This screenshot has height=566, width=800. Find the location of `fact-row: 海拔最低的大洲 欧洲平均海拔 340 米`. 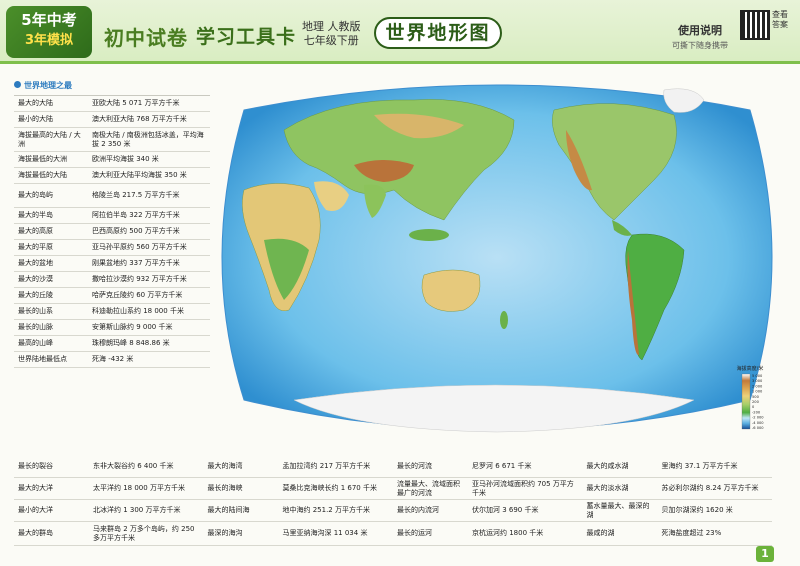

fact-row: 海拔最低的大洲 欧洲平均海拔 340 米 is located at coordinates (112, 160).